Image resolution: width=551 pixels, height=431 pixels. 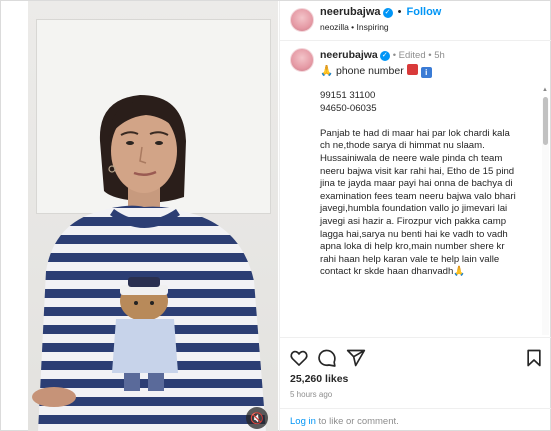 I want to click on header-subtitle: neozilla • Inspiring, so click(x=354, y=27).